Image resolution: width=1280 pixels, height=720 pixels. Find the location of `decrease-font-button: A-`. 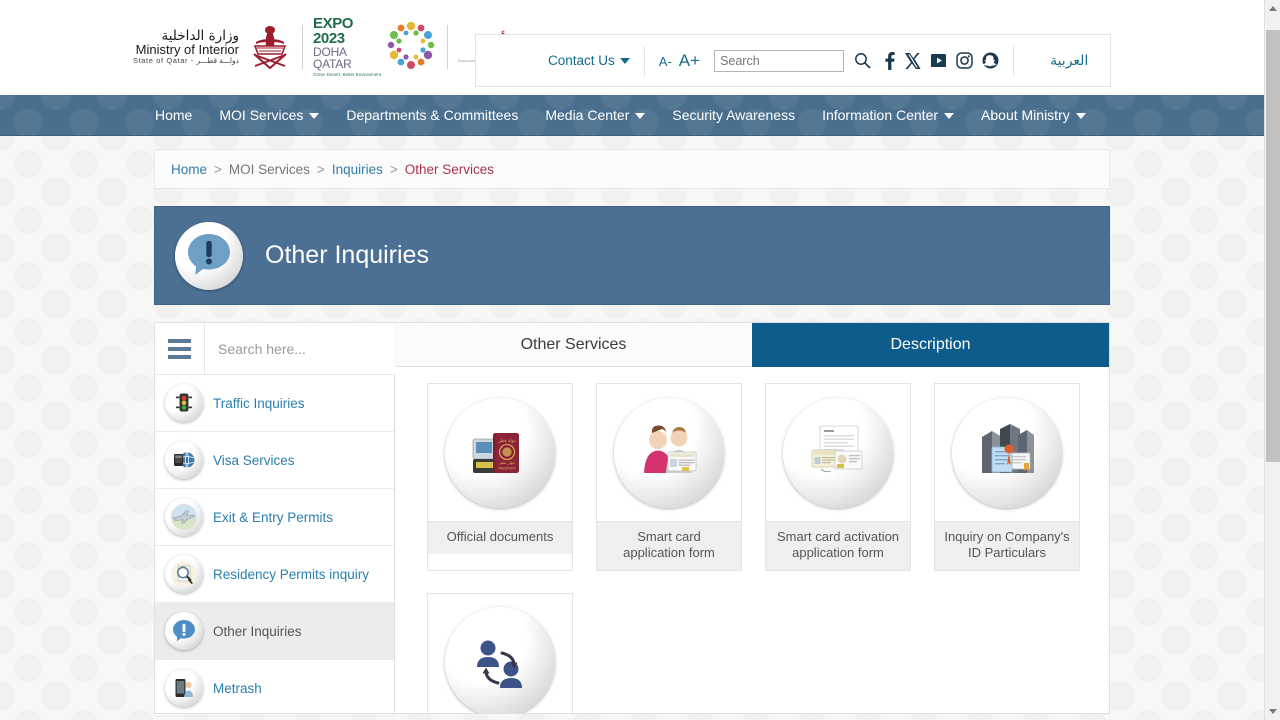

decrease-font-button: A- is located at coordinates (665, 61).